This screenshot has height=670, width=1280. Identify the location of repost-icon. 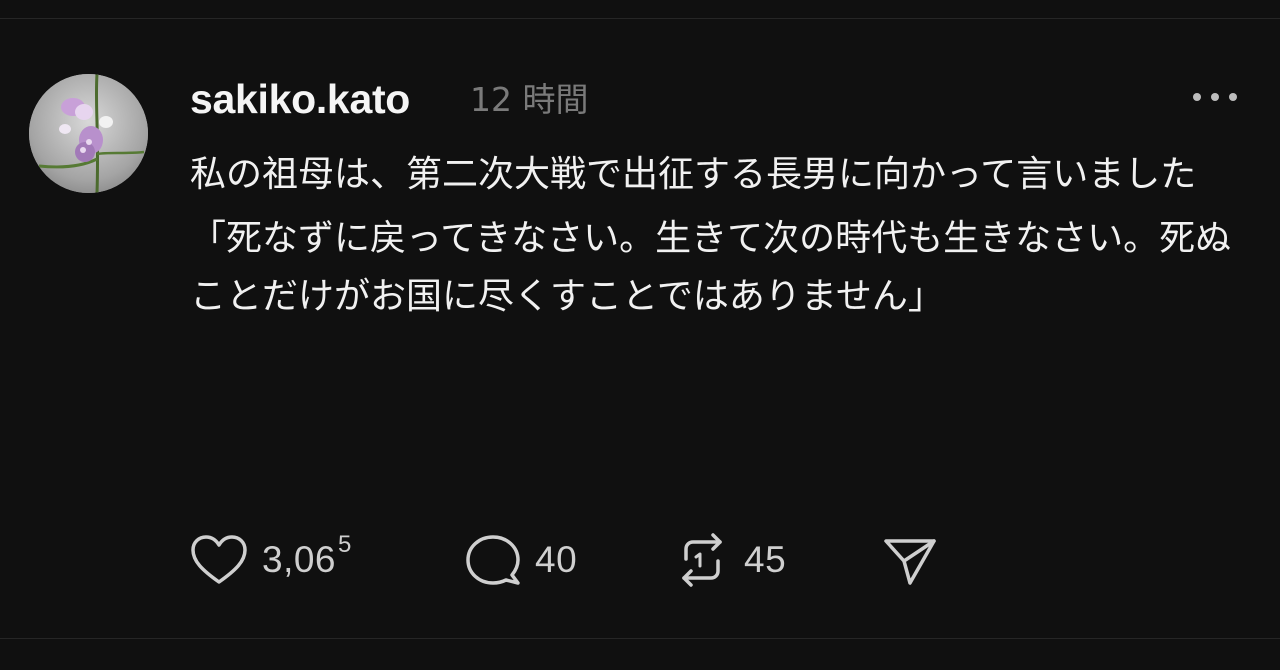
(702, 560).